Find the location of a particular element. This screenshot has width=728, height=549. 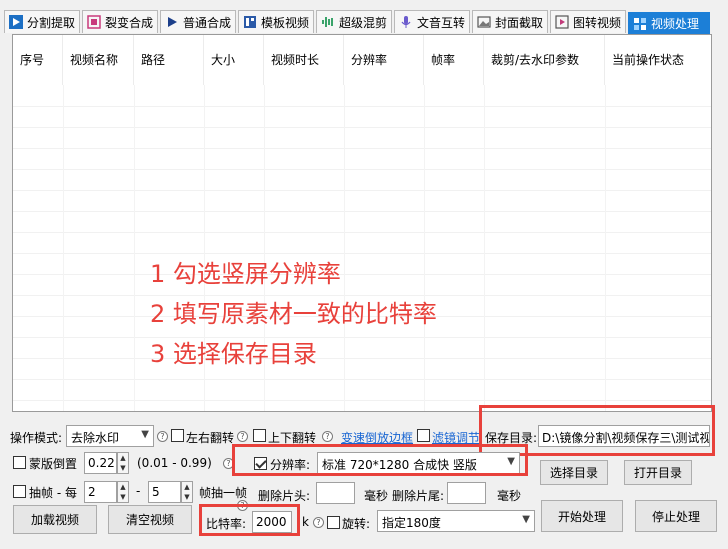

instruction-line-3: 3 选择保存目录 is located at coordinates (233, 354).